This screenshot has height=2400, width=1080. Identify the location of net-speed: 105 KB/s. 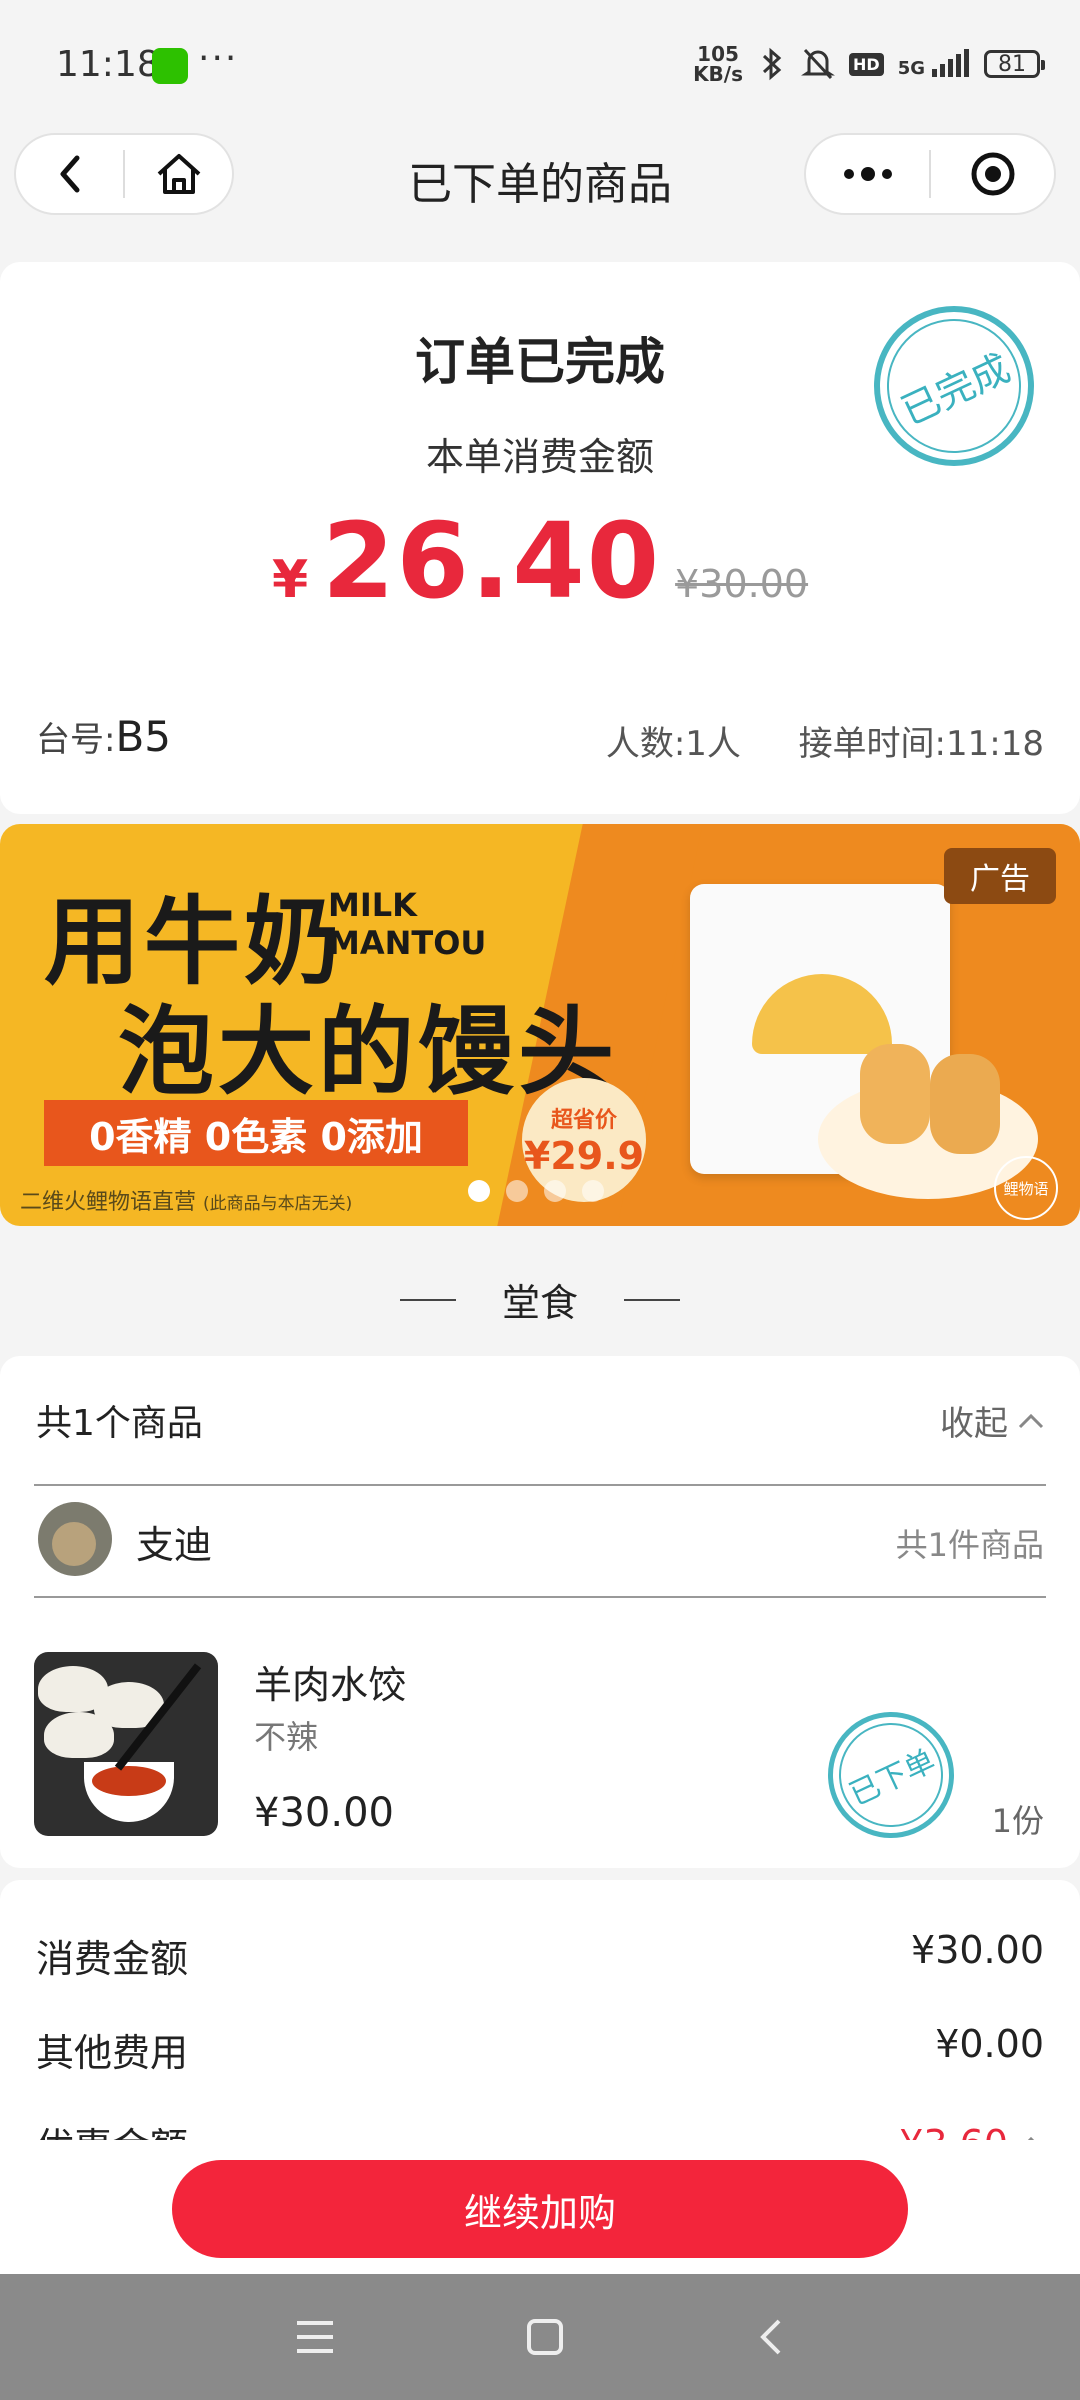
(718, 64).